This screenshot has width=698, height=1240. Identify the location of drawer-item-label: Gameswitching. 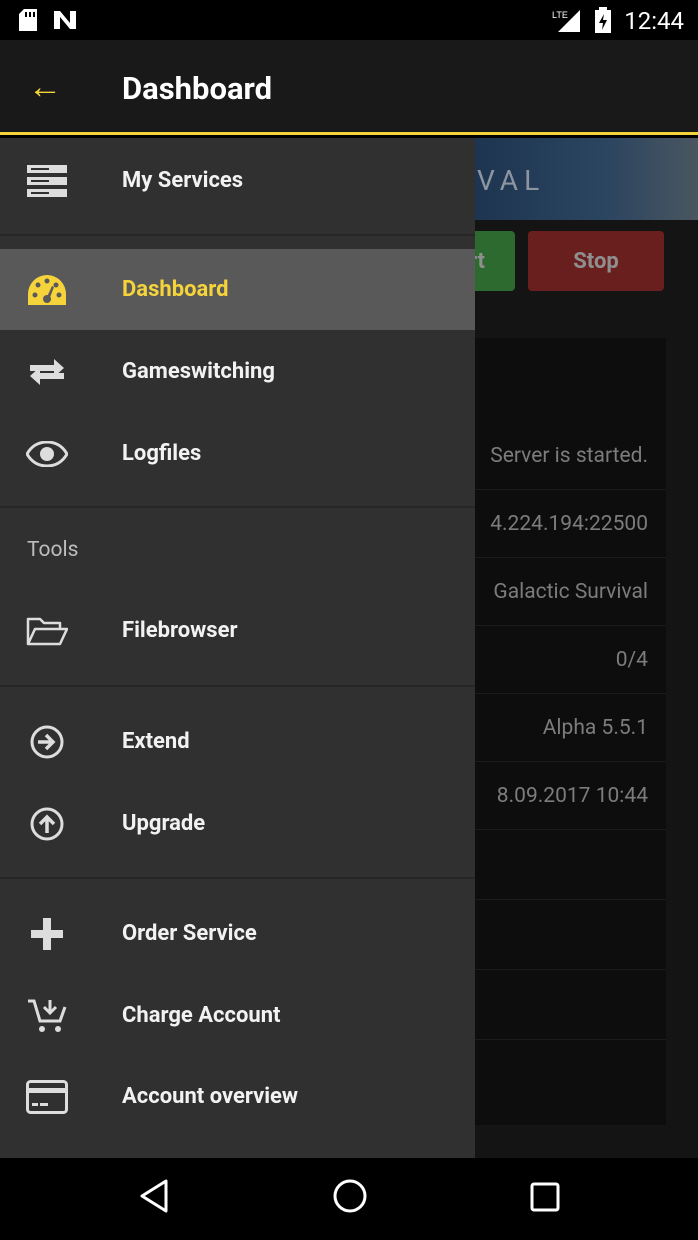
(198, 371).